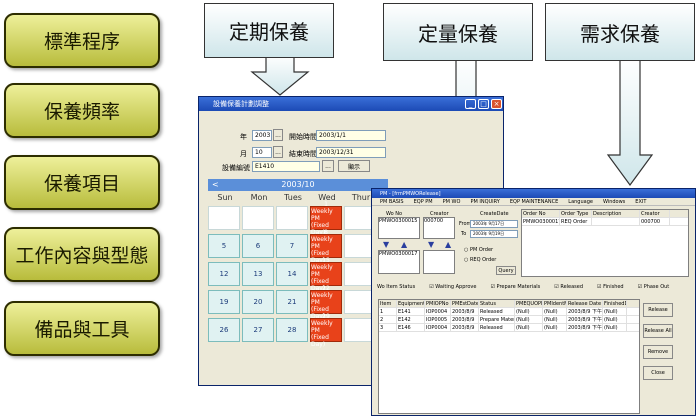 Image resolution: width=700 pixels, height=418 pixels. I want to click on order-col-header: Description, so click(616, 213).